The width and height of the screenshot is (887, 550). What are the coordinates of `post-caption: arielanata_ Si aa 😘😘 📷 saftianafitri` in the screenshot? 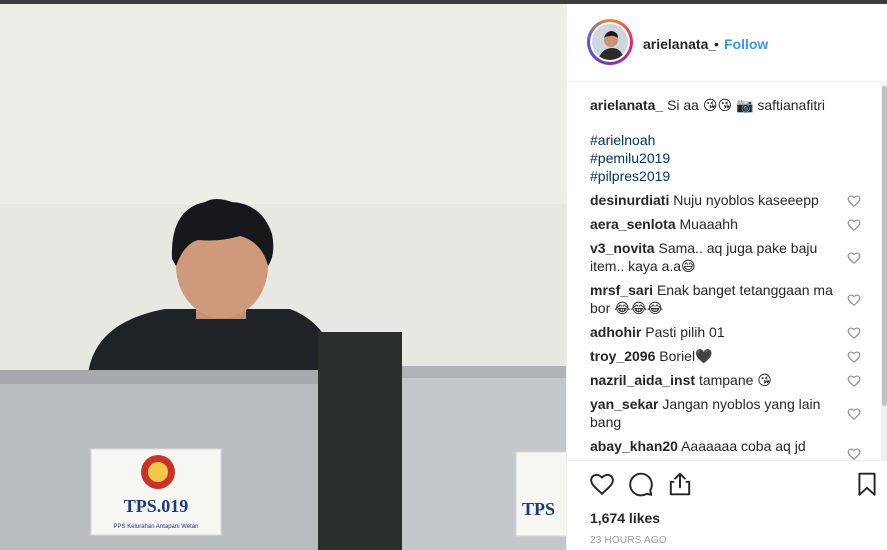 It's located at (725, 105).